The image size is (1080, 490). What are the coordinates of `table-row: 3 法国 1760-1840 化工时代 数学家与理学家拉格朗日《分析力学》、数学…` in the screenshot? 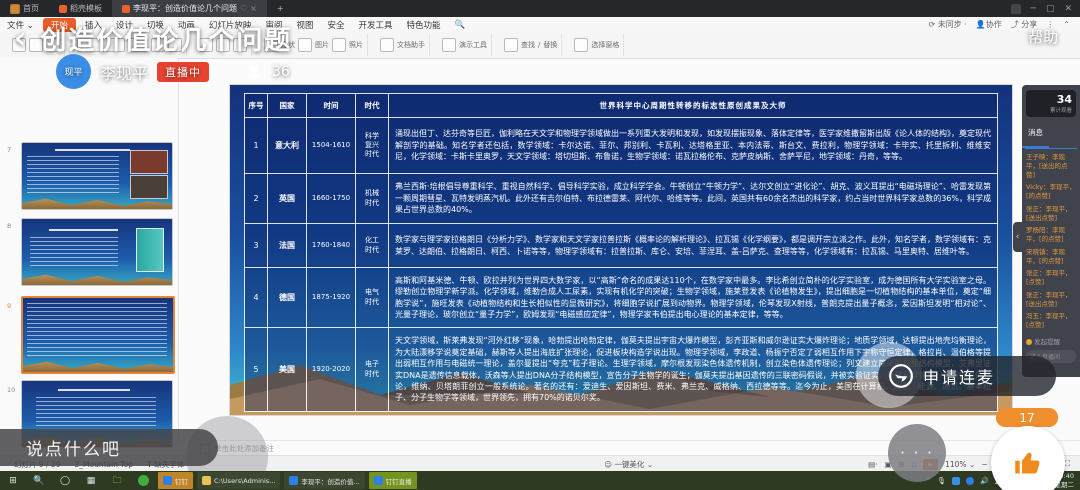 It's located at (621, 245).